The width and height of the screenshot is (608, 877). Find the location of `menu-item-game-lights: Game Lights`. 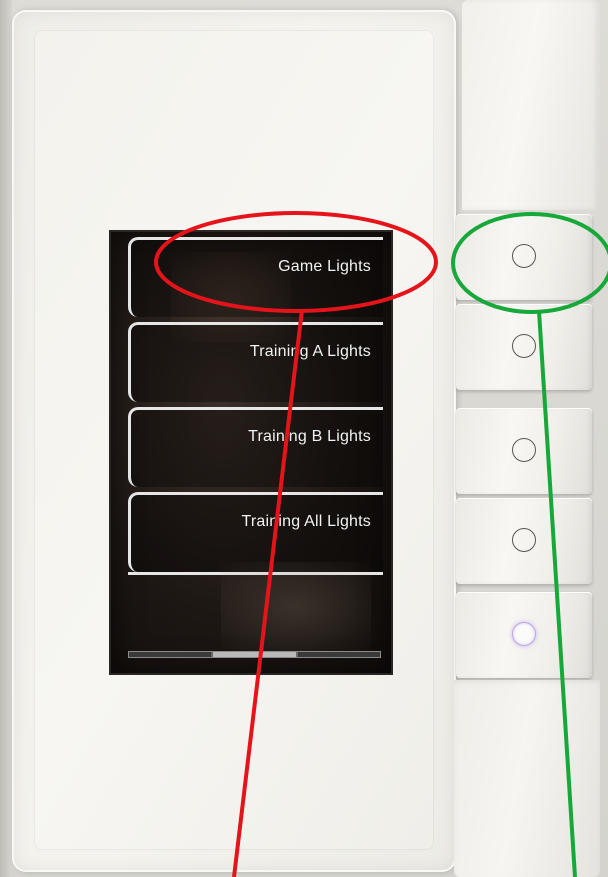

menu-item-game-lights: Game Lights is located at coordinates (255, 277).